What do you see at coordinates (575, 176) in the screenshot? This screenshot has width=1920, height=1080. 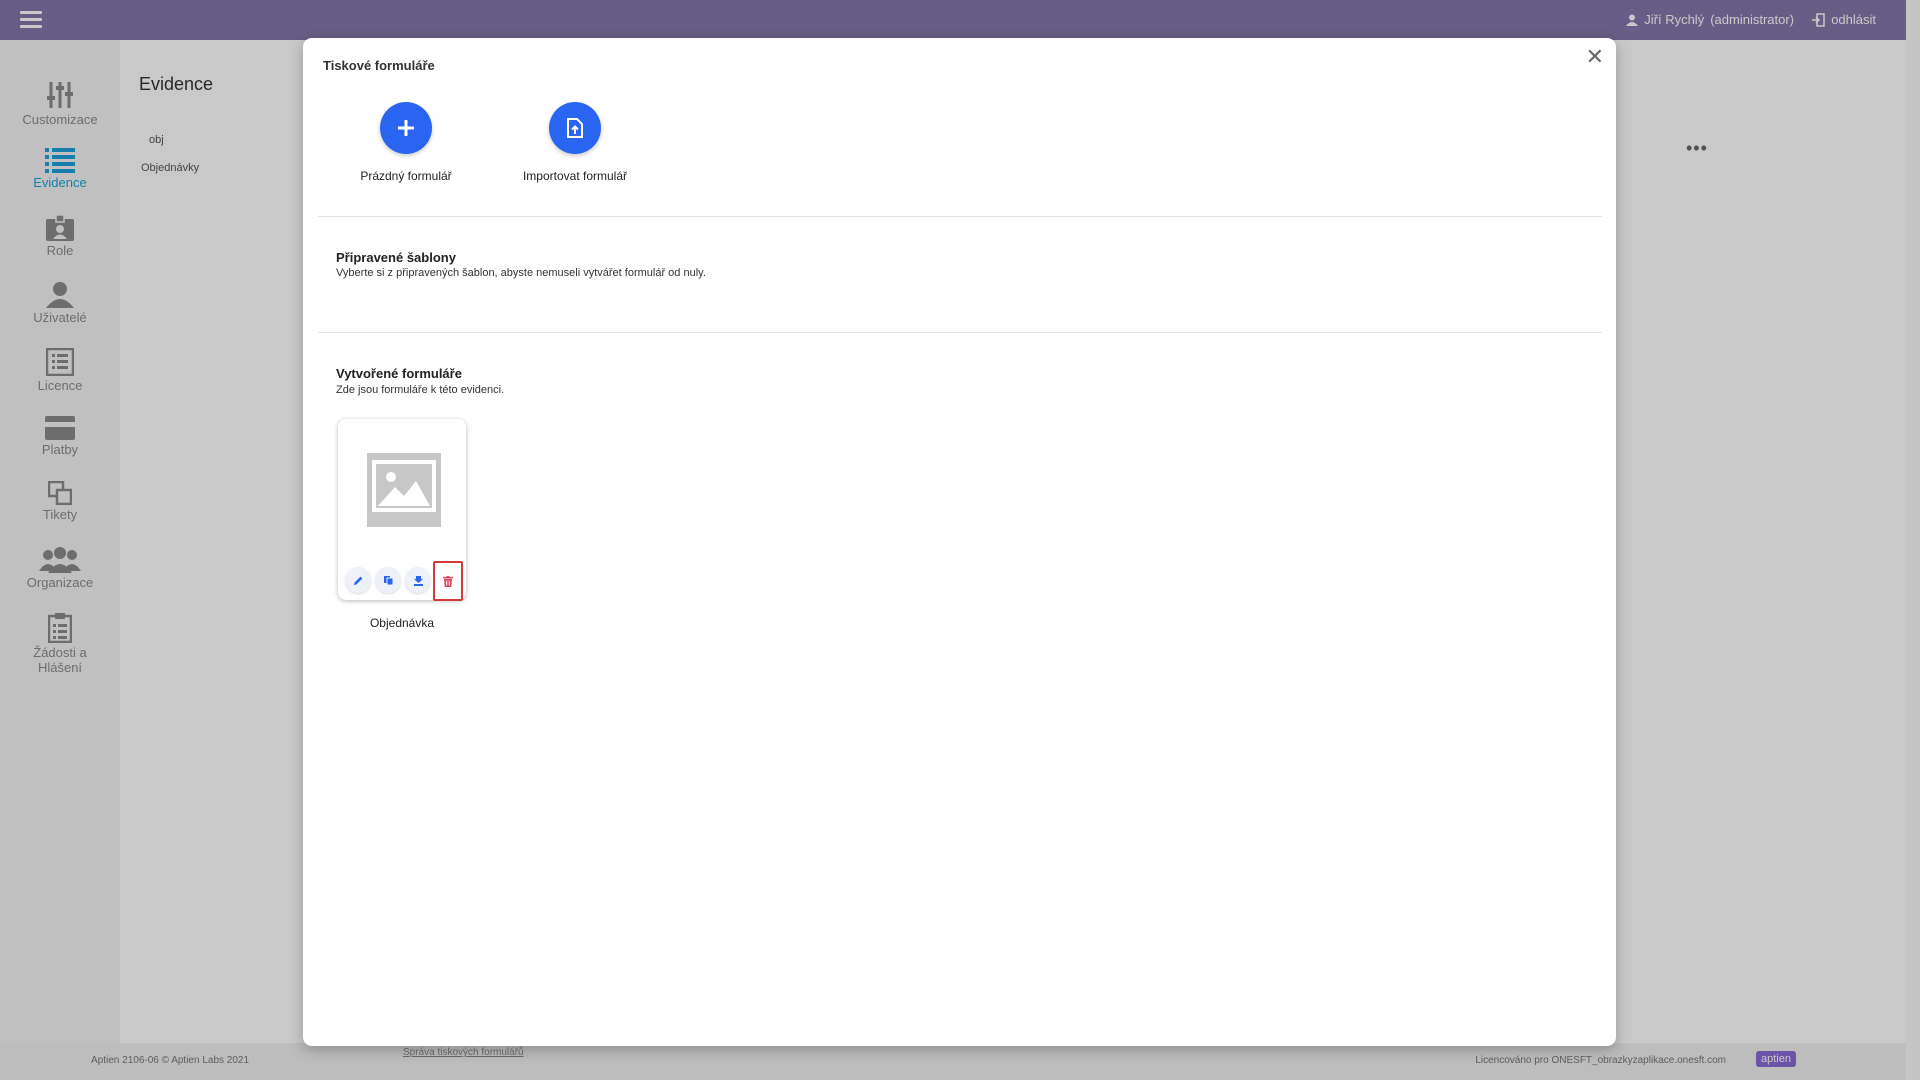 I see `import-form-label: Importovat formulář` at bounding box center [575, 176].